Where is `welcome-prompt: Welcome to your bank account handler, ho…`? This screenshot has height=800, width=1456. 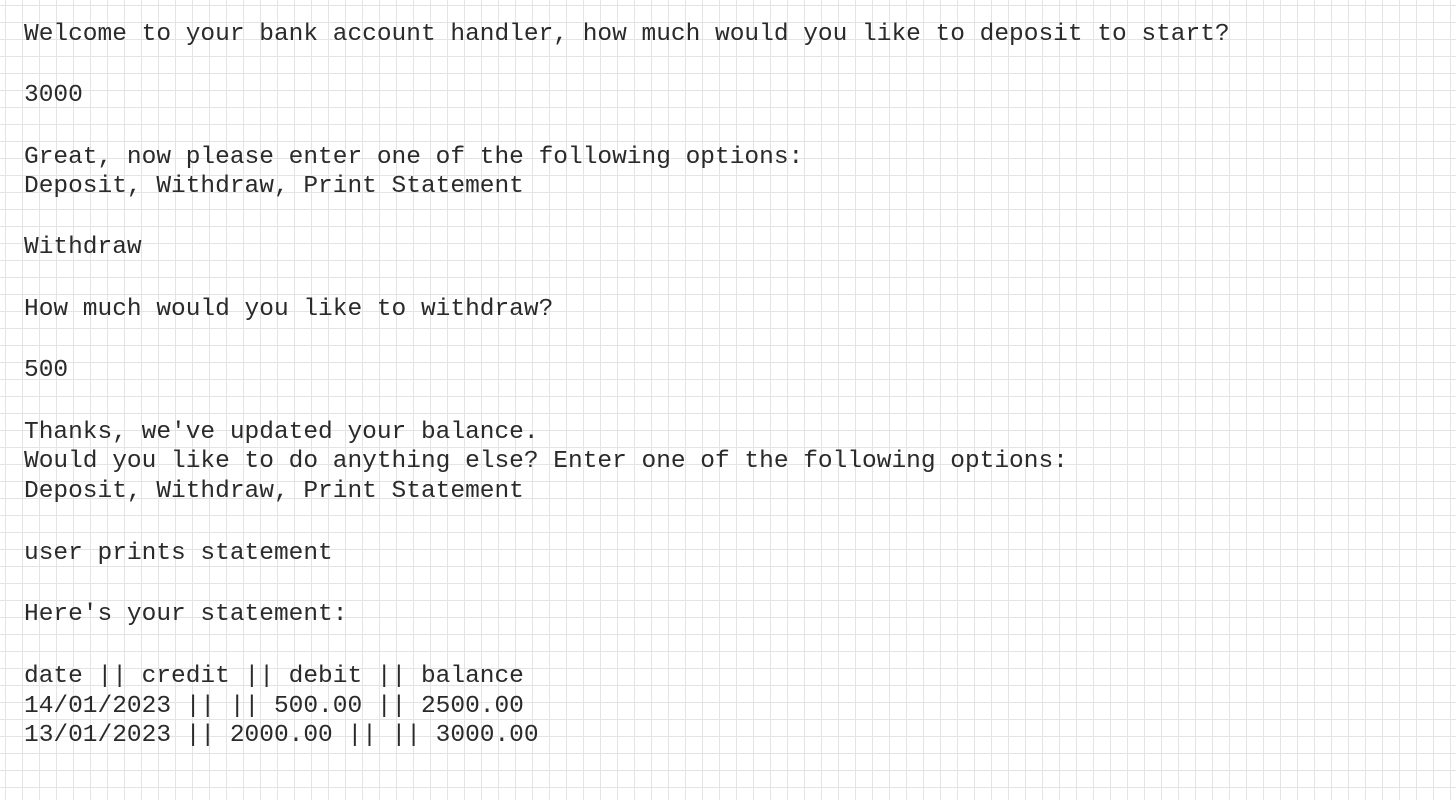
welcome-prompt: Welcome to your bank account handler, ho… is located at coordinates (627, 34).